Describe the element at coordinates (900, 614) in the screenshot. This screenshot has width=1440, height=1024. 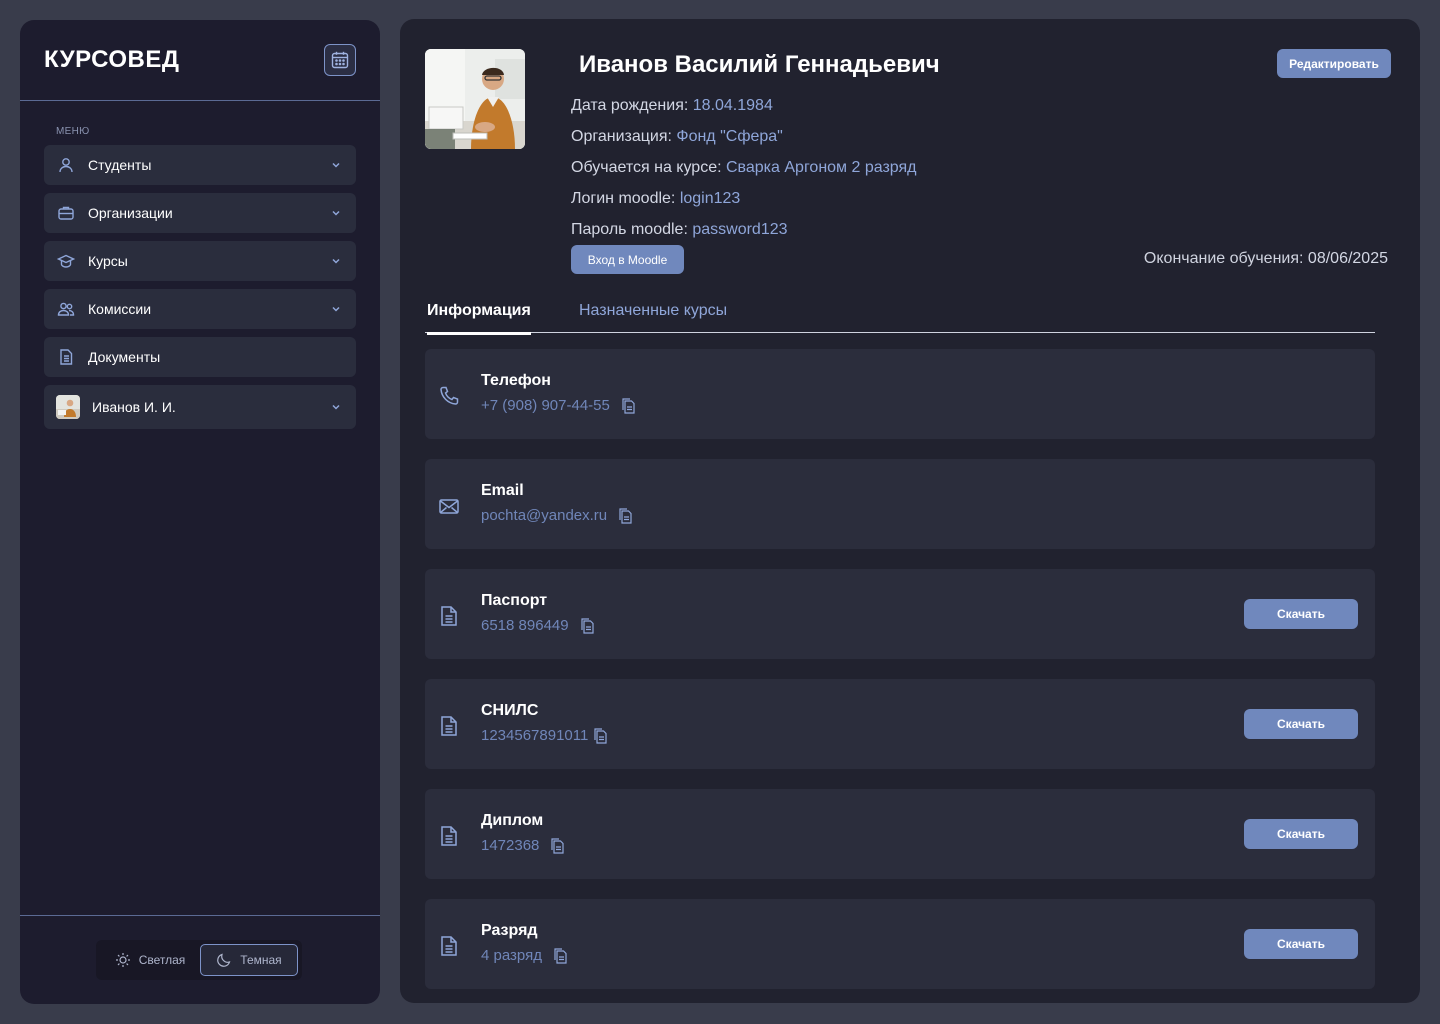
I see `passport-card: Паспорт 6518 896449 Скачать` at that location.